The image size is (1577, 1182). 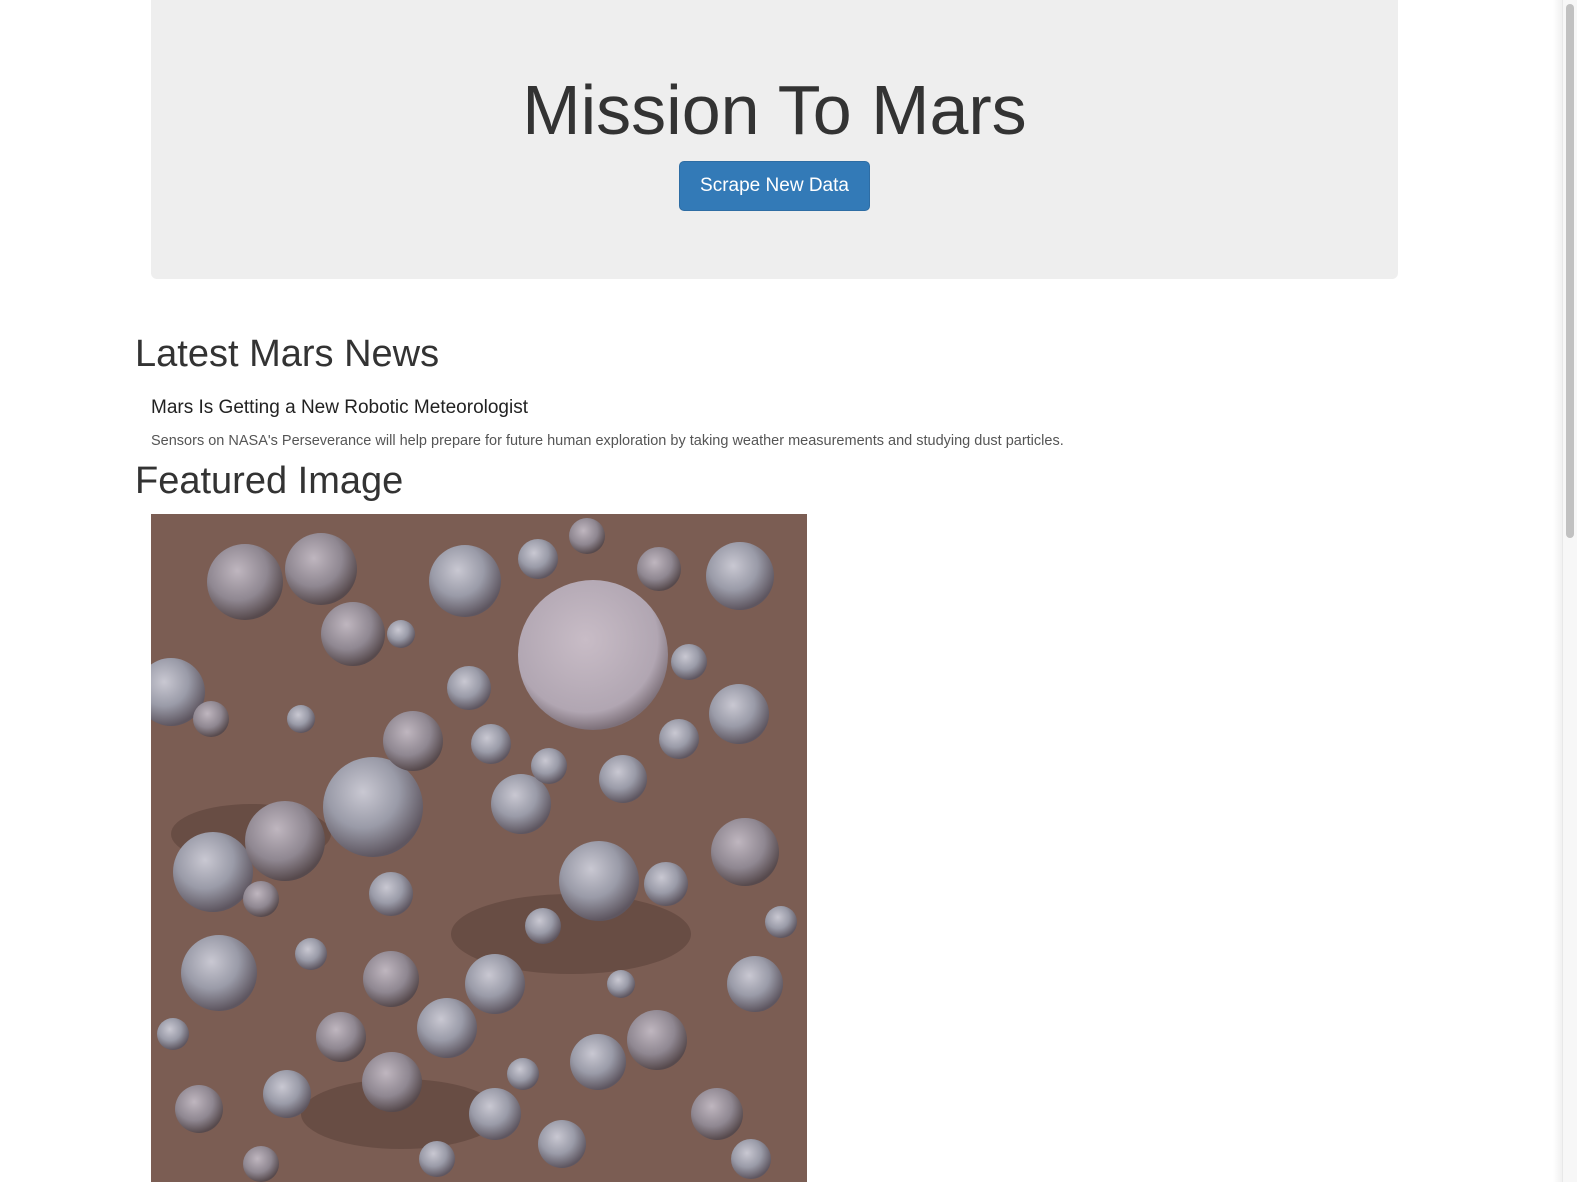 I want to click on featured-image-heading: Featured Image, so click(x=269, y=481).